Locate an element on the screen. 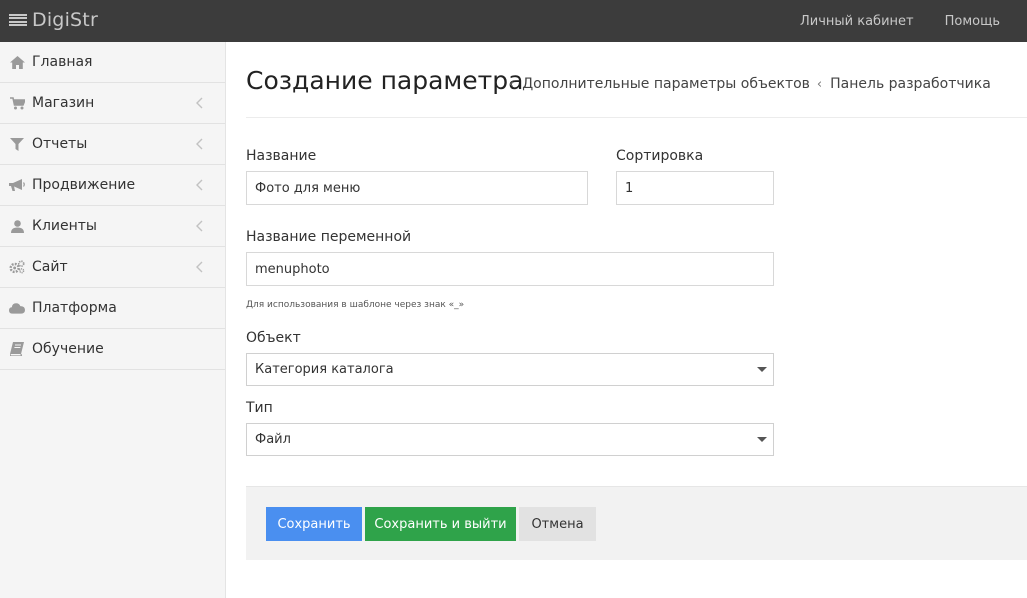  sidebar-item-promotion: Продвижение is located at coordinates (112, 185).